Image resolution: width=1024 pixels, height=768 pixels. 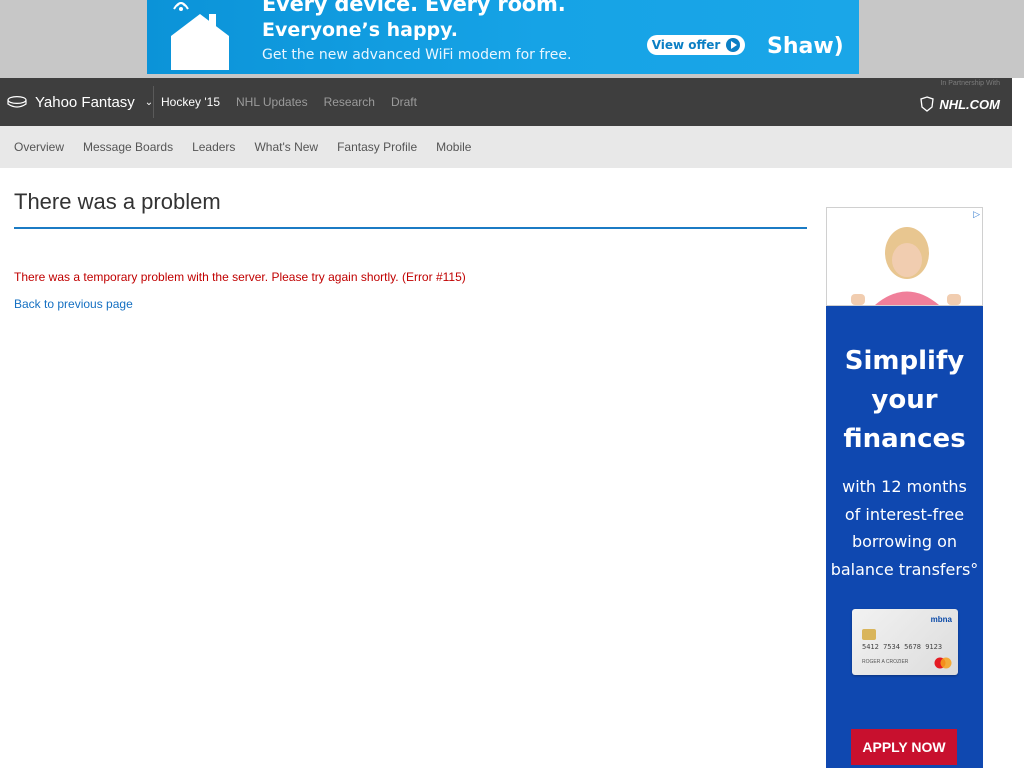 What do you see at coordinates (377, 147) in the screenshot?
I see `sub-nav-fantasy-profile: Fantasy Profile` at bounding box center [377, 147].